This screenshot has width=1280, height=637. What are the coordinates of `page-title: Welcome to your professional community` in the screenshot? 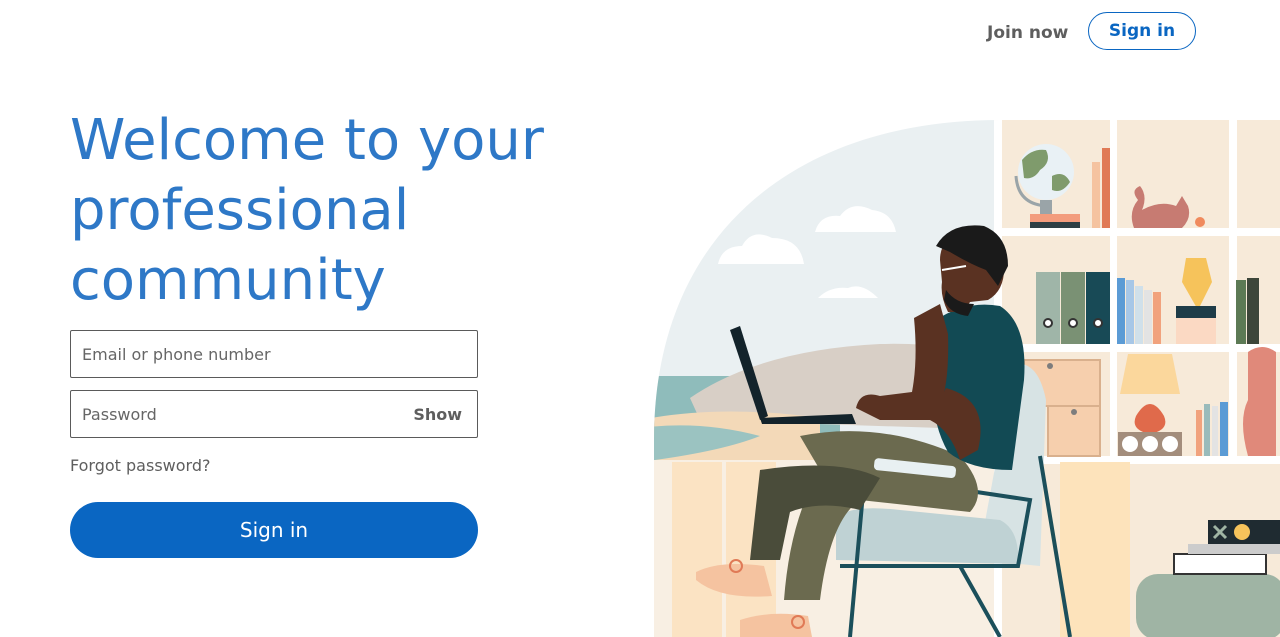 It's located at (307, 210).